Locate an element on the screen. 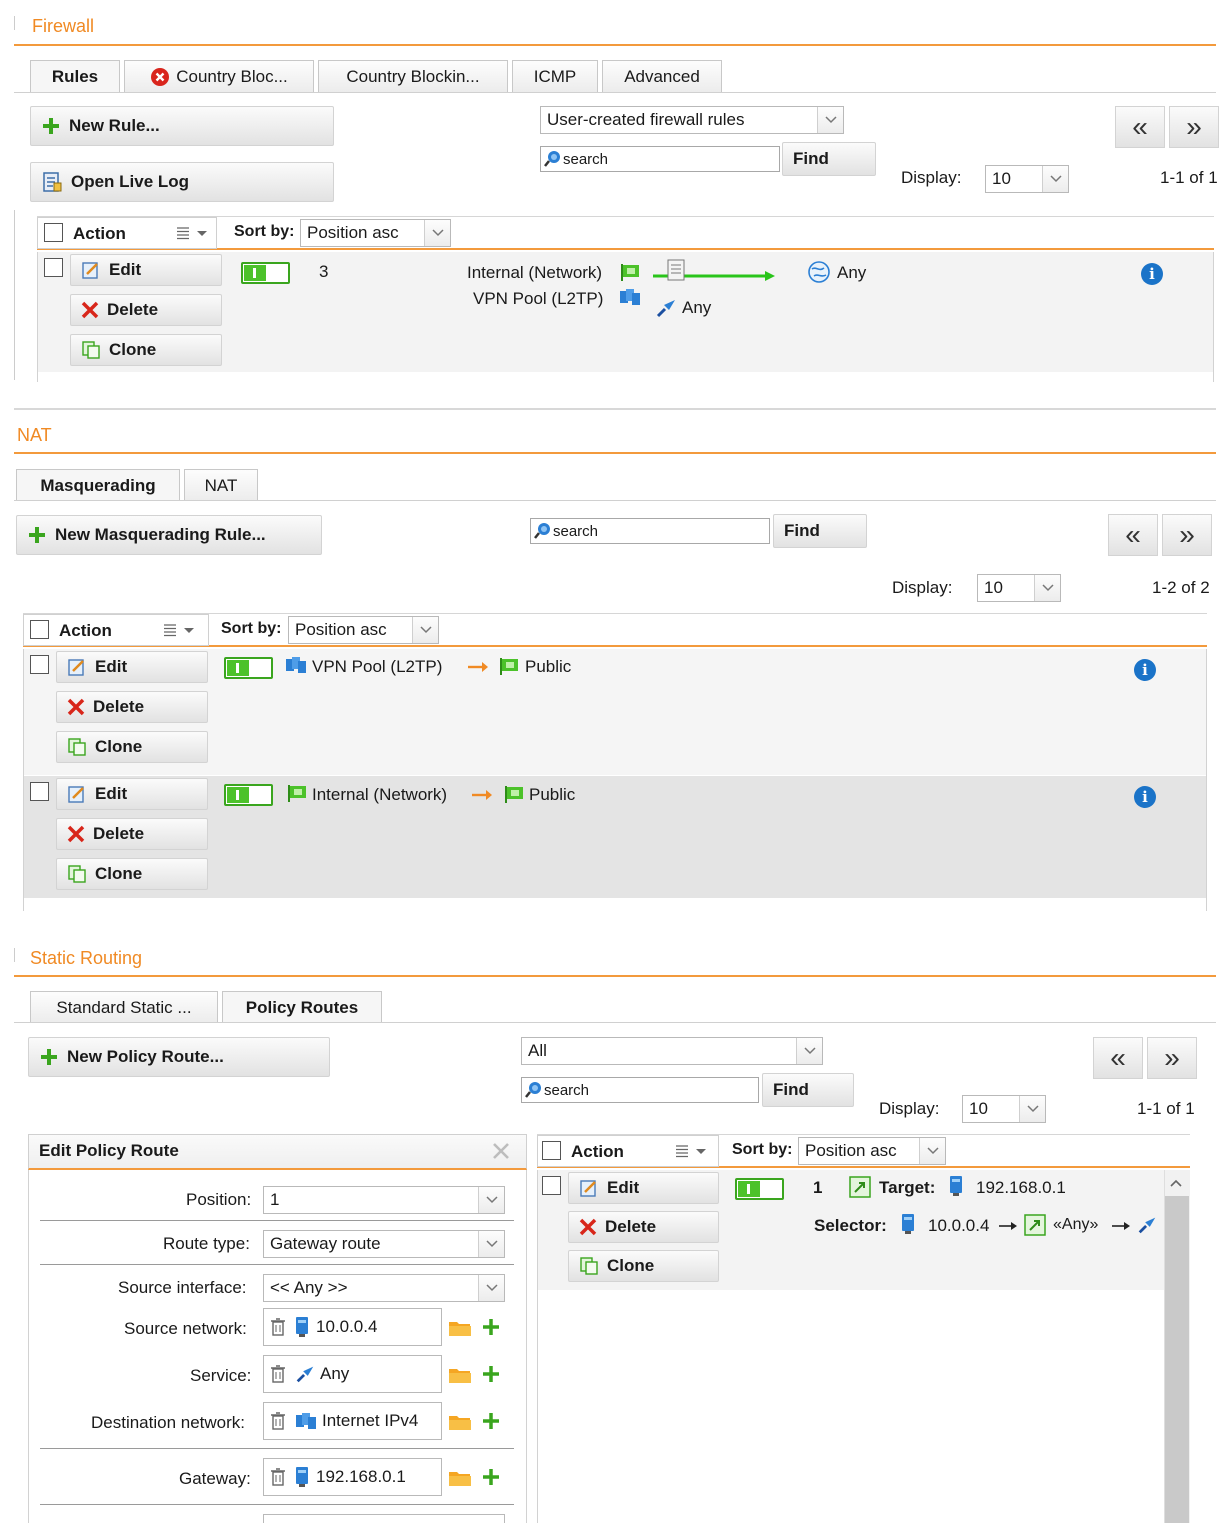 The width and height of the screenshot is (1219, 1523). nat-row-2-toggle is located at coordinates (248, 795).